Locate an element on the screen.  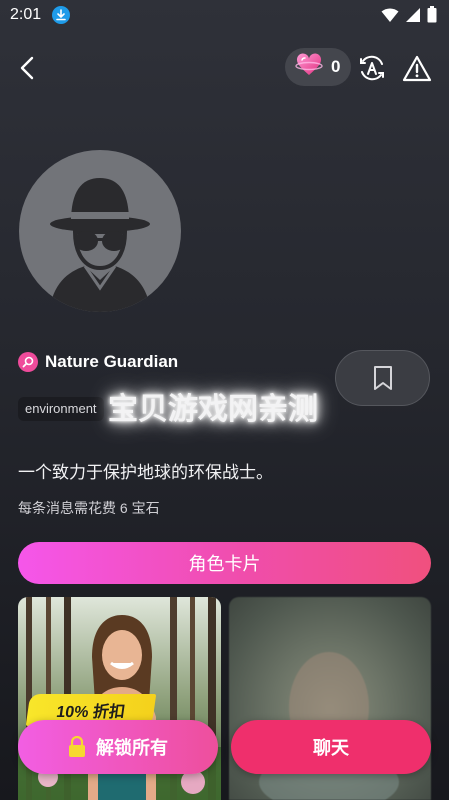
character-name: Nature Guardian is located at coordinates (112, 361).